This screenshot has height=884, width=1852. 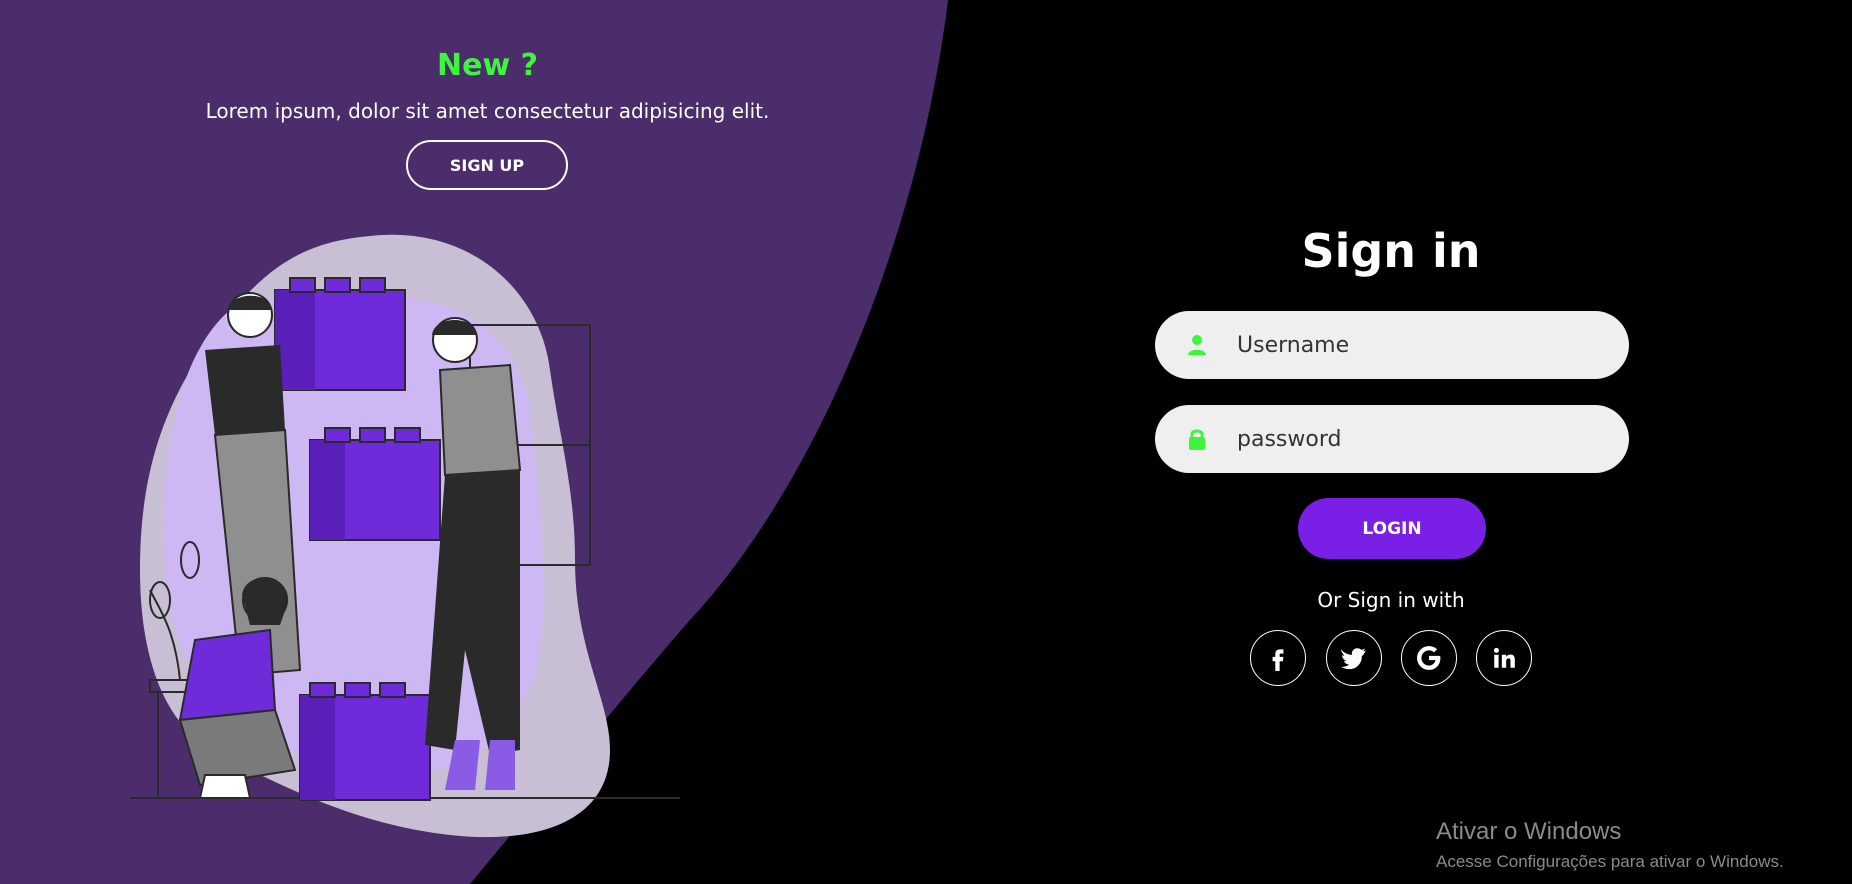 I want to click on windows-activation-title: Ativar o Windows, so click(x=1529, y=831).